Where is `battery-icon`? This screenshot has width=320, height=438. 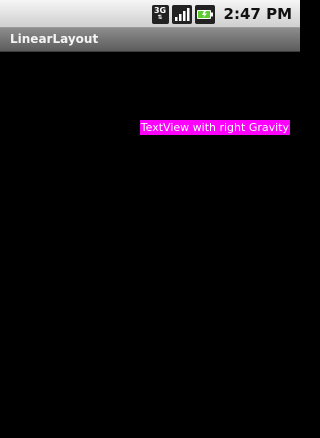 battery-icon is located at coordinates (204, 14).